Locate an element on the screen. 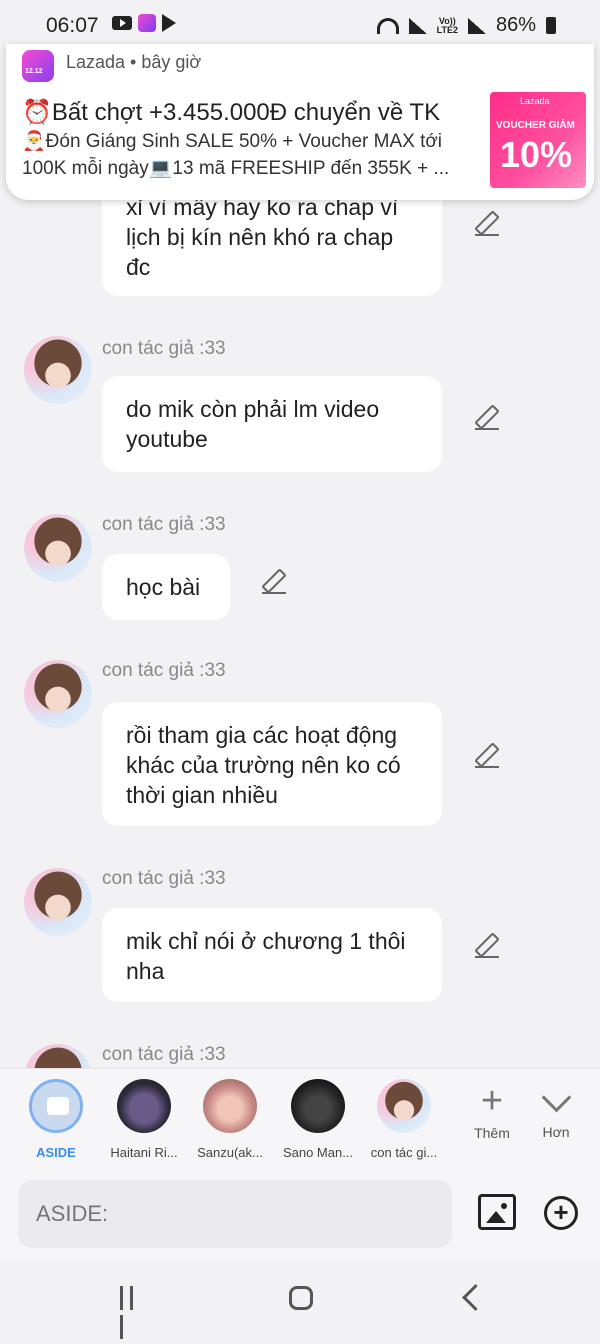 The image size is (600, 1344). promo-image: Lazada VOUCHER GIẢM 10% is located at coordinates (538, 140).